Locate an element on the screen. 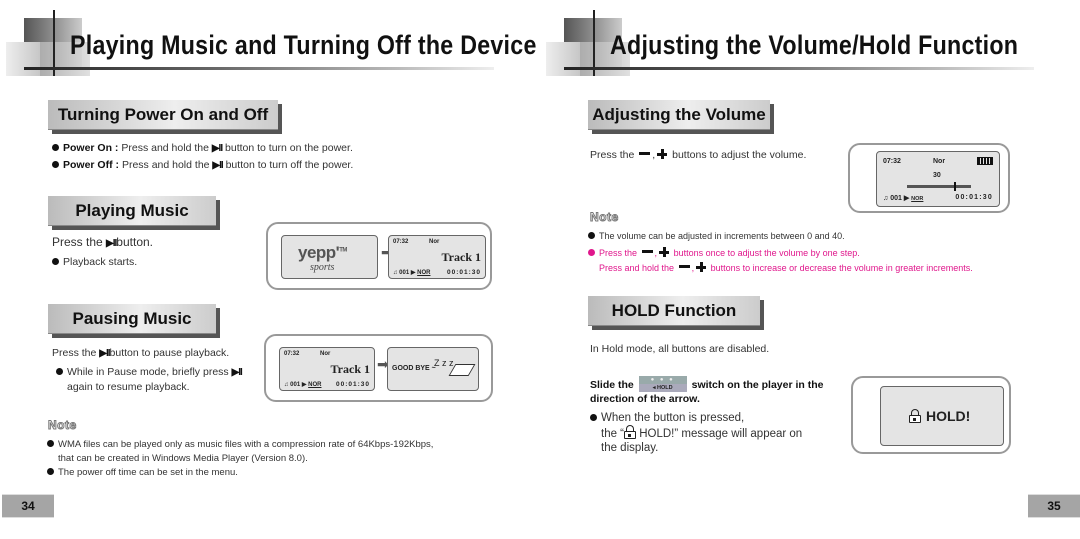 The height and width of the screenshot is (539, 1080). section-header-pausing: Pausing Music is located at coordinates (134, 321).